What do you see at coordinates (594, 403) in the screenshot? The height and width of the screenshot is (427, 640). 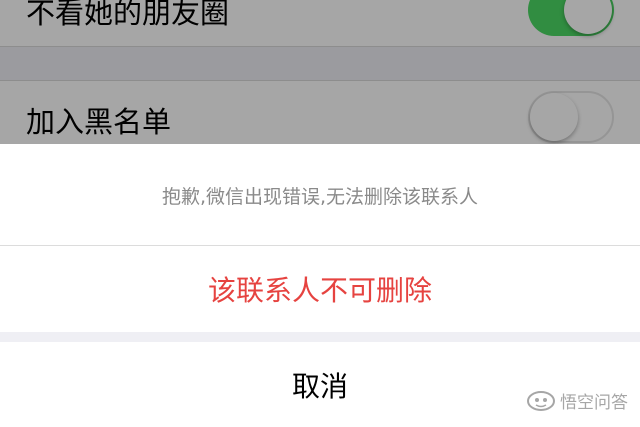 I see `watermark-text: 悟空问答` at bounding box center [594, 403].